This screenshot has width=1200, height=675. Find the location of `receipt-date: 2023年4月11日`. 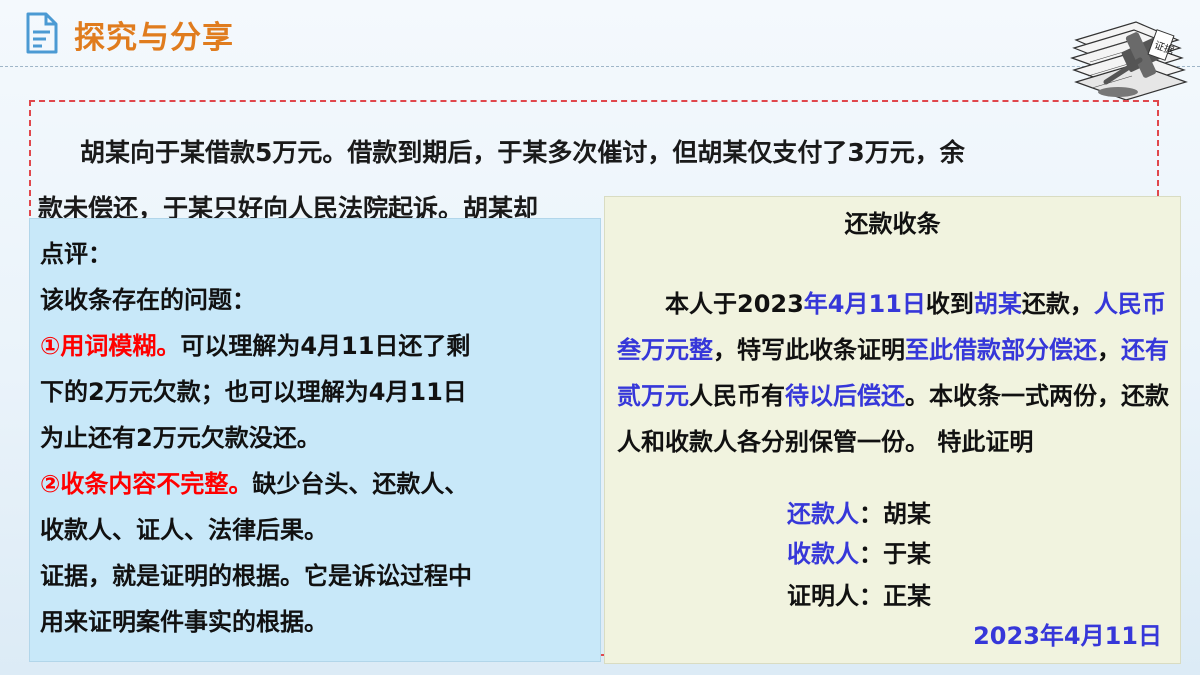

receipt-date: 2023年4月11日 is located at coordinates (1067, 636).